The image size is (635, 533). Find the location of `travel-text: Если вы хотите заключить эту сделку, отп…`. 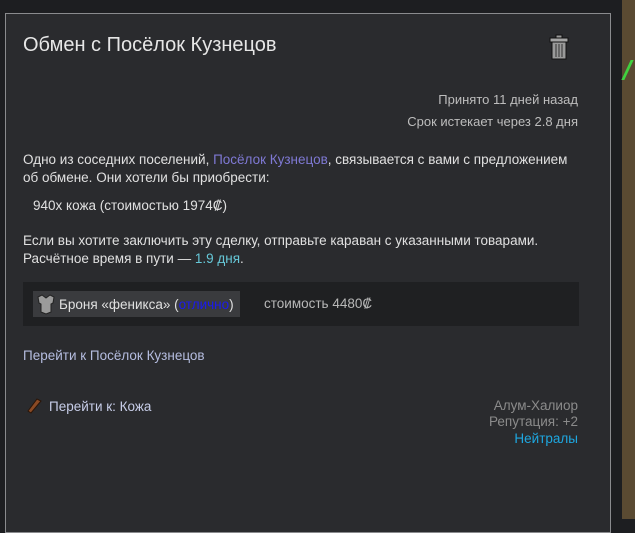

travel-text: Если вы хотите заключить эту сделку, отп… is located at coordinates (281, 249).